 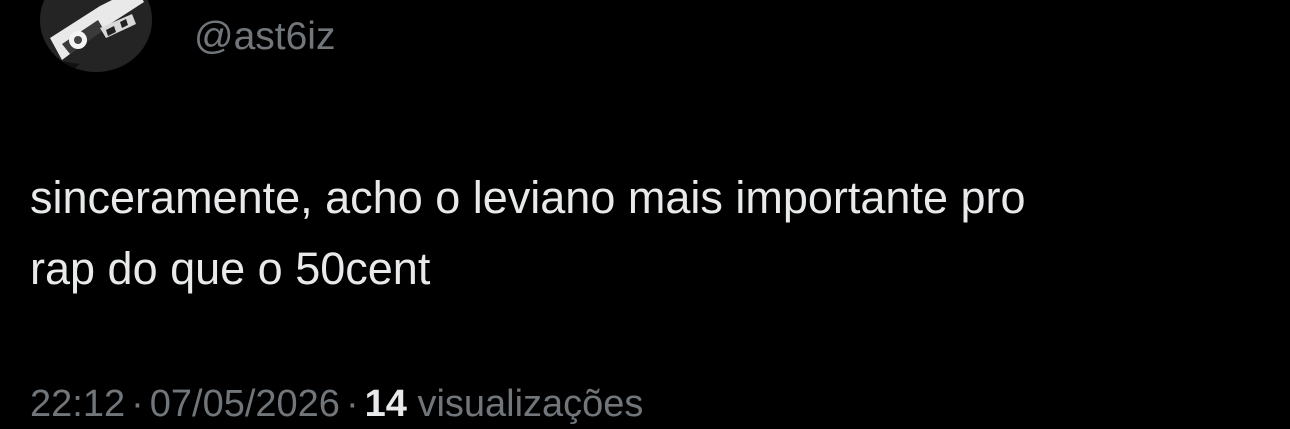 What do you see at coordinates (245, 404) in the screenshot?
I see `tweet-date: 07/05/2026` at bounding box center [245, 404].